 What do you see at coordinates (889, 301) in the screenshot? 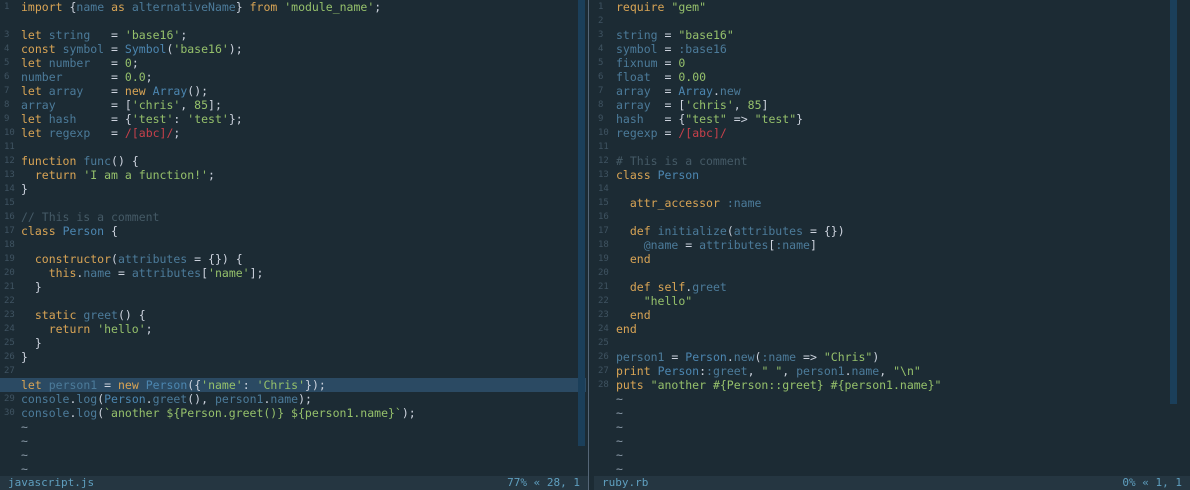
I see `code-line: 22 "hello"` at bounding box center [889, 301].